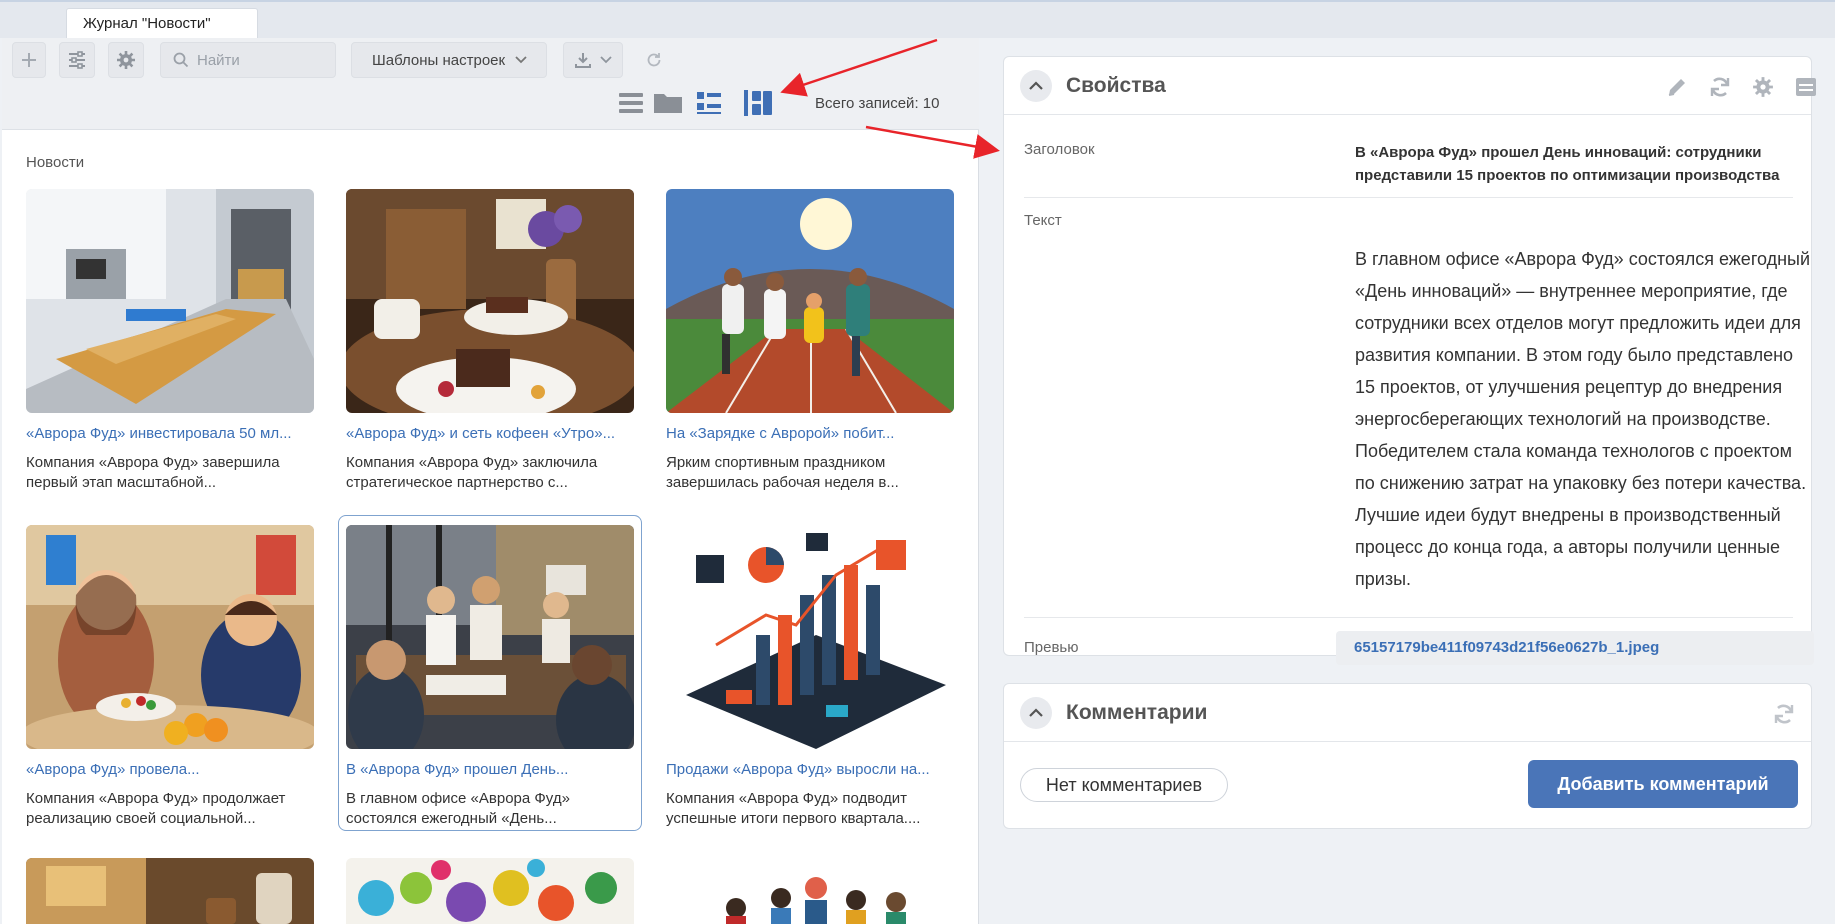  I want to click on heading-label: Заголовок, so click(1059, 149).